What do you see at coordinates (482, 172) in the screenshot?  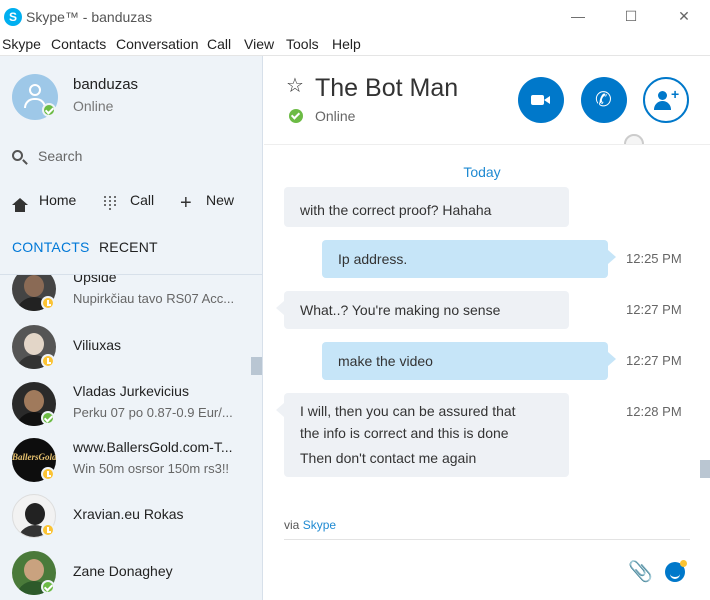 I see `date-separator: Today` at bounding box center [482, 172].